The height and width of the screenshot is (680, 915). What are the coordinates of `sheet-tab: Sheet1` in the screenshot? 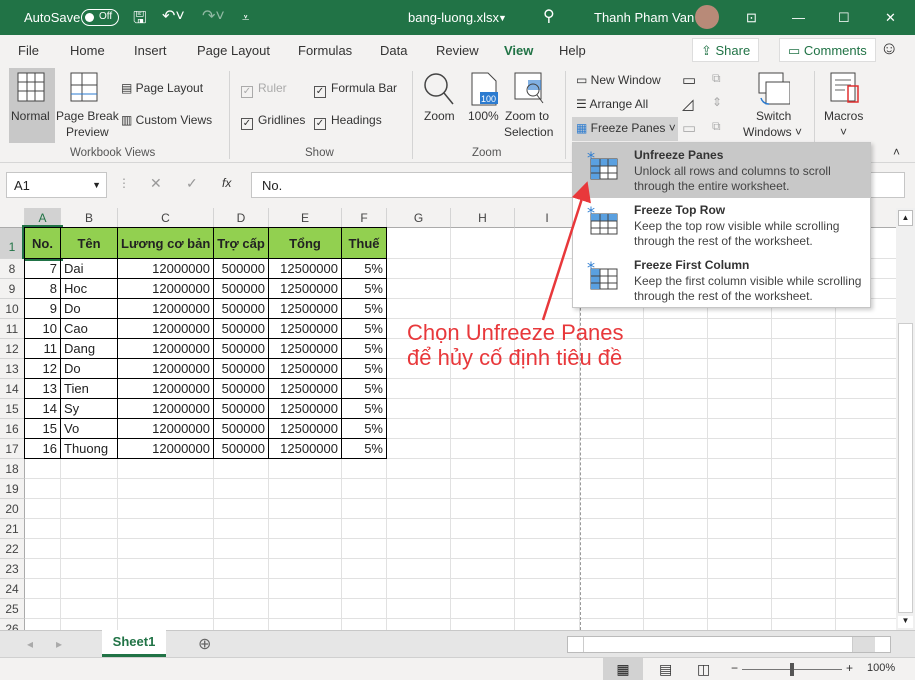 It's located at (134, 643).